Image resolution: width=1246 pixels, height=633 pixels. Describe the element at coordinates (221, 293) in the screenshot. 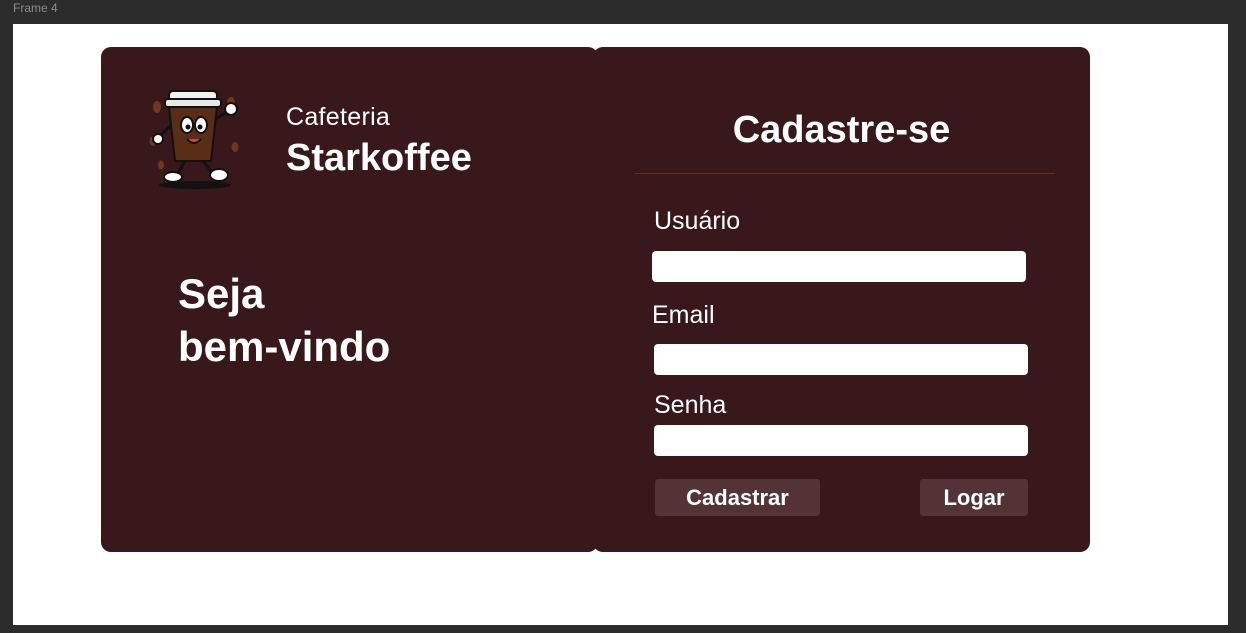

I see `welcome-line-1: Seja` at that location.